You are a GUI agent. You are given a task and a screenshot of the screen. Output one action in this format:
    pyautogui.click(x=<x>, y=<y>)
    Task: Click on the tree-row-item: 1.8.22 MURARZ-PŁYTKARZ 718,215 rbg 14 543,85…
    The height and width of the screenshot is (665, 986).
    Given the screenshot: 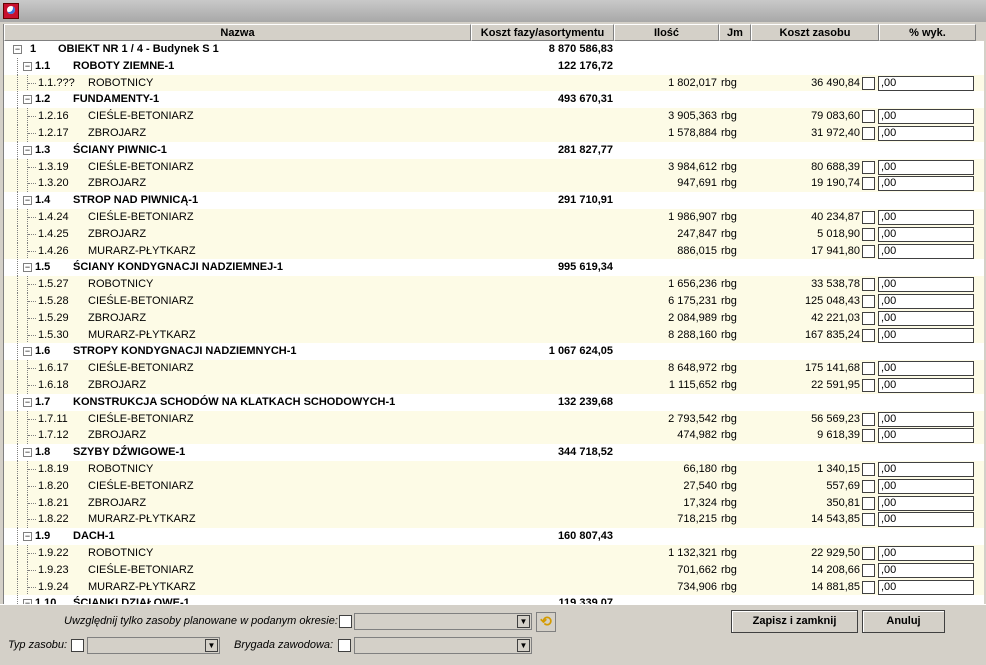 What is the action you would take?
    pyautogui.click(x=494, y=520)
    